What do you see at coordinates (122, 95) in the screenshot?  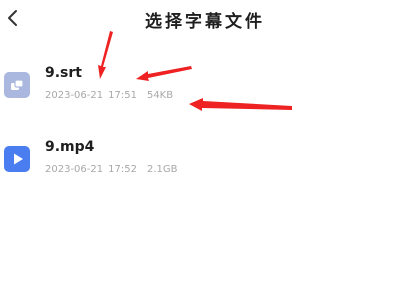 I see `file-time: 17:51` at bounding box center [122, 95].